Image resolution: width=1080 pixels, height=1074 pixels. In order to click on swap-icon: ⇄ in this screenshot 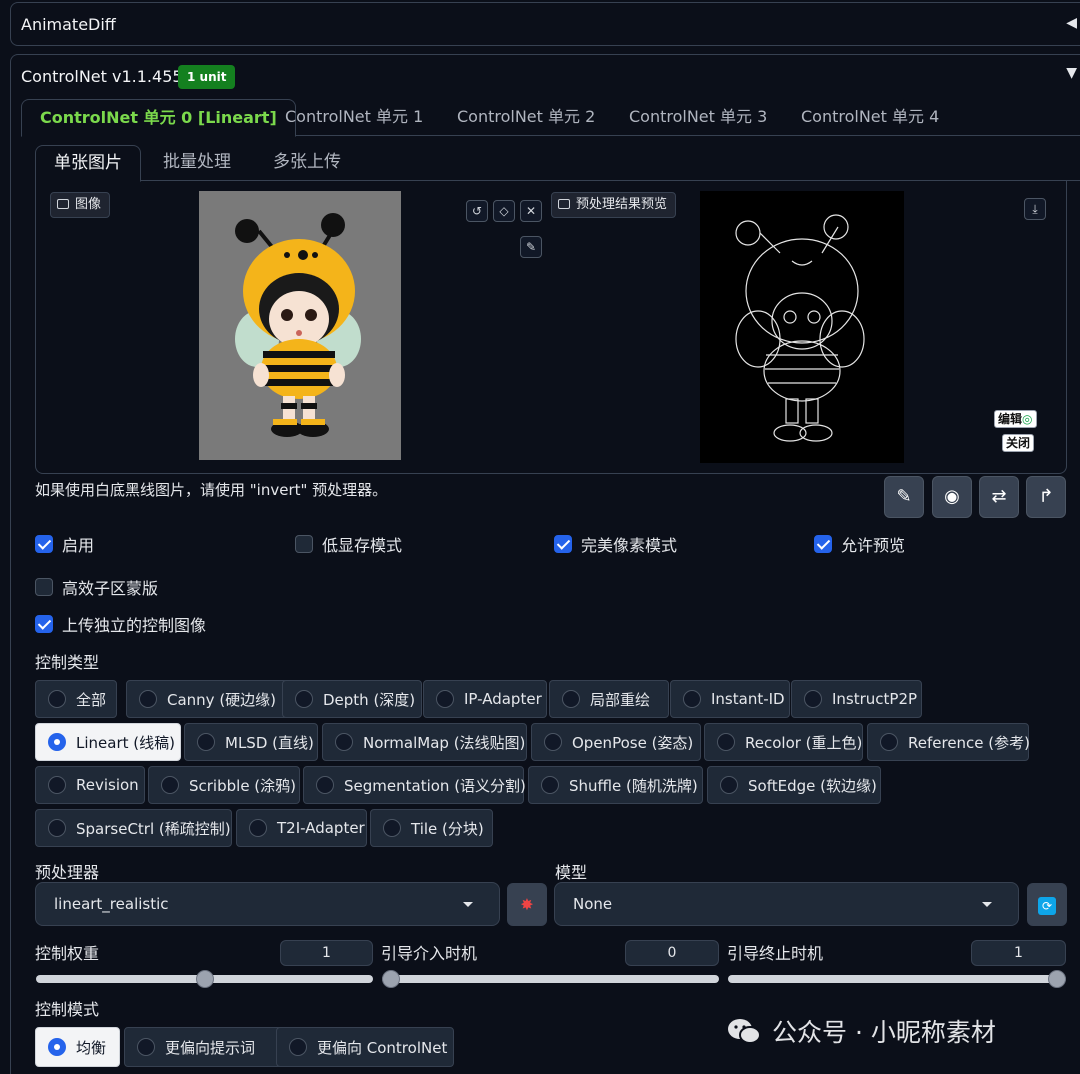, I will do `click(999, 497)`.